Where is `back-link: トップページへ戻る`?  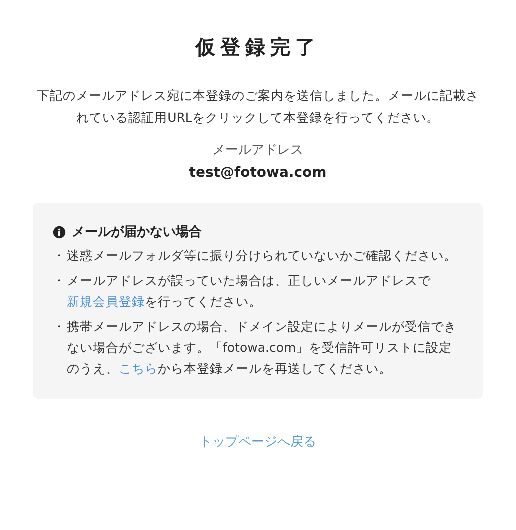
back-link: トップページへ戻る is located at coordinates (258, 442).